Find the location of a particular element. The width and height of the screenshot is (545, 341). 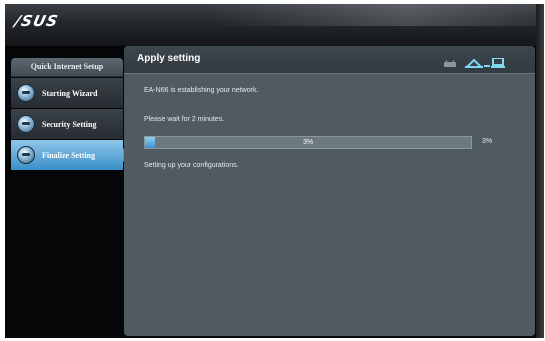

status-message: Setting up your configurations. is located at coordinates (191, 165).